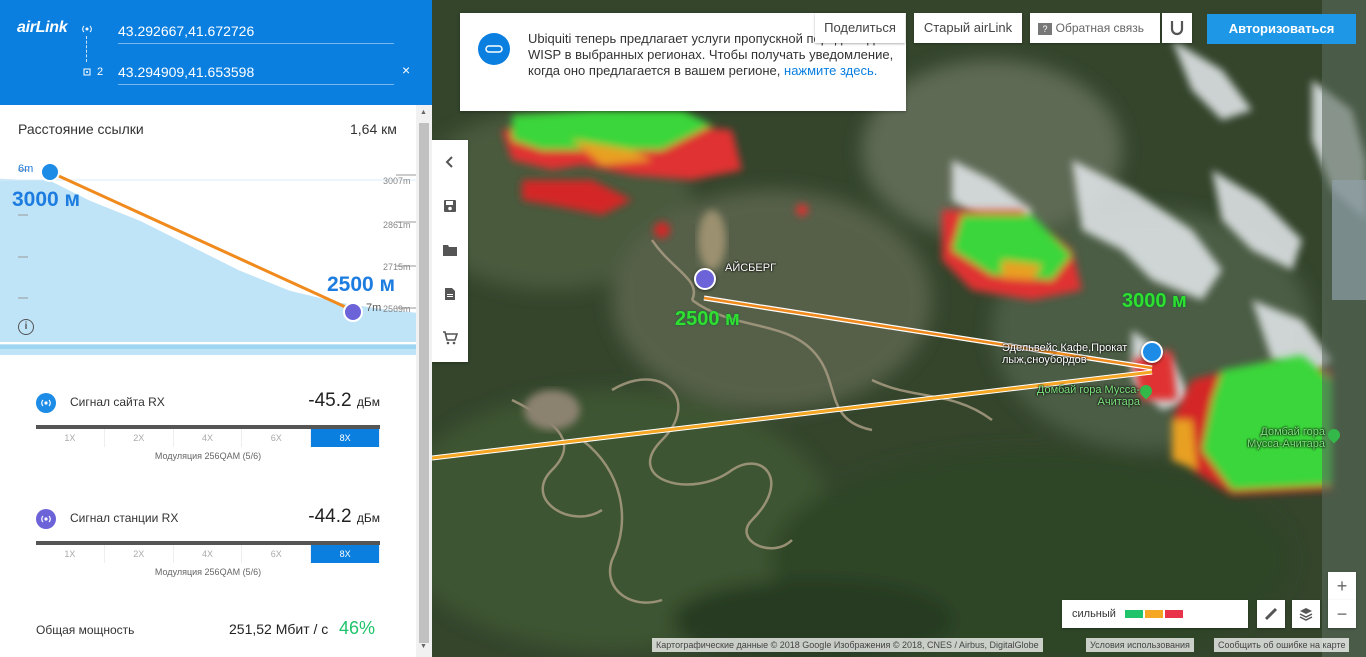 The height and width of the screenshot is (657, 1366). What do you see at coordinates (707, 319) in the screenshot?
I see `station-map-elevation: 2500 м` at bounding box center [707, 319].